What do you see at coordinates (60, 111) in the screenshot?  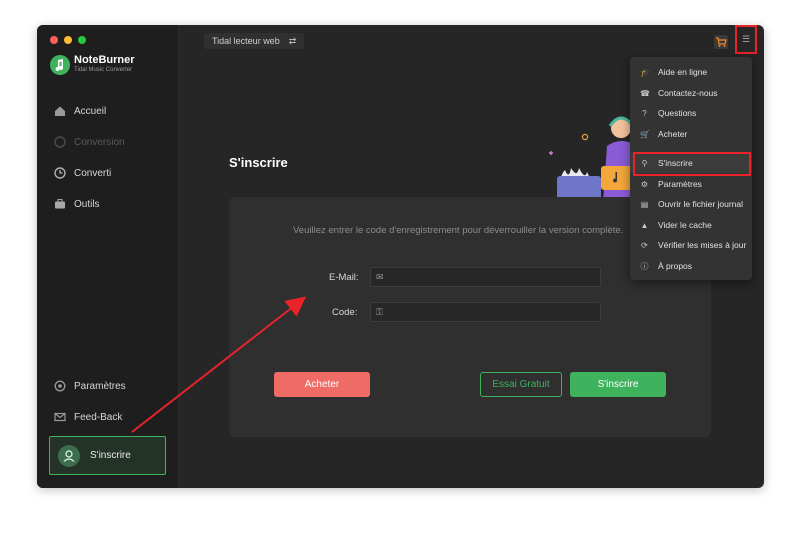 I see `home-icon` at bounding box center [60, 111].